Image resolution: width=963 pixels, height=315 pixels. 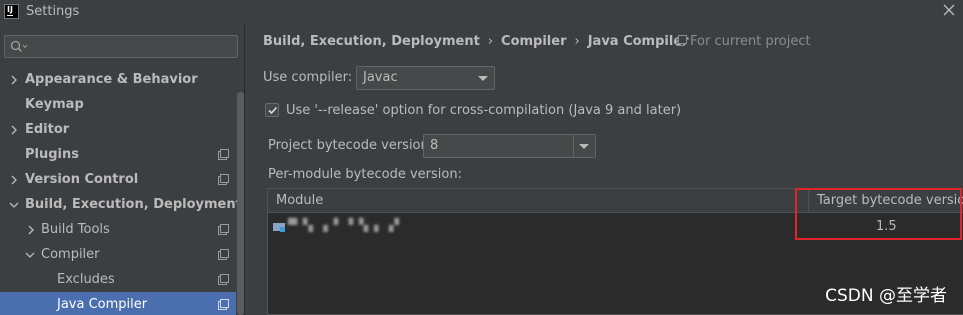 I want to click on column-header-module: Module, so click(x=299, y=200).